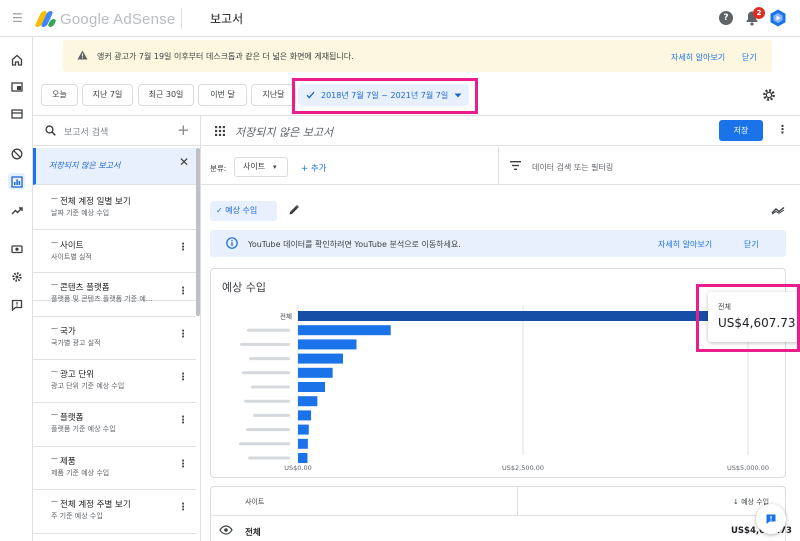 The width and height of the screenshot is (800, 541). What do you see at coordinates (227, 19) in the screenshot?
I see `page-title: 보고서` at bounding box center [227, 19].